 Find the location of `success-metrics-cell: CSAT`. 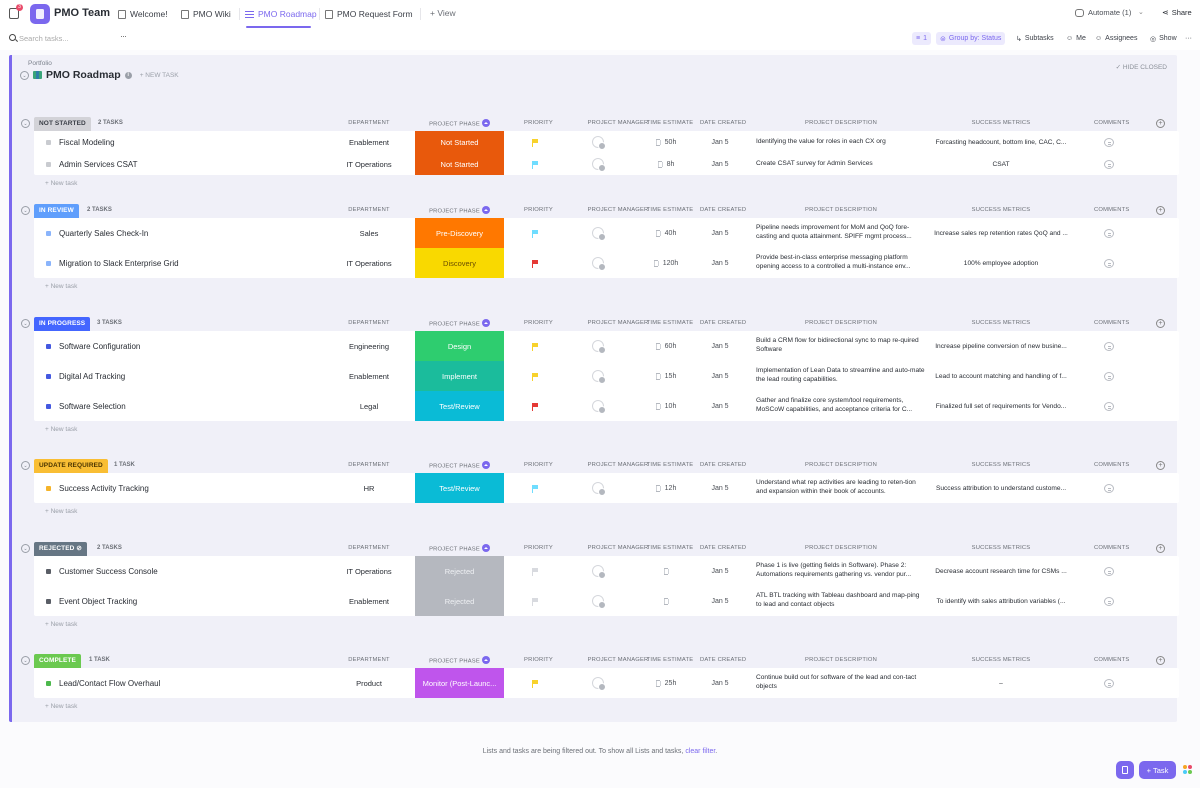

success-metrics-cell: CSAT is located at coordinates (1001, 164).